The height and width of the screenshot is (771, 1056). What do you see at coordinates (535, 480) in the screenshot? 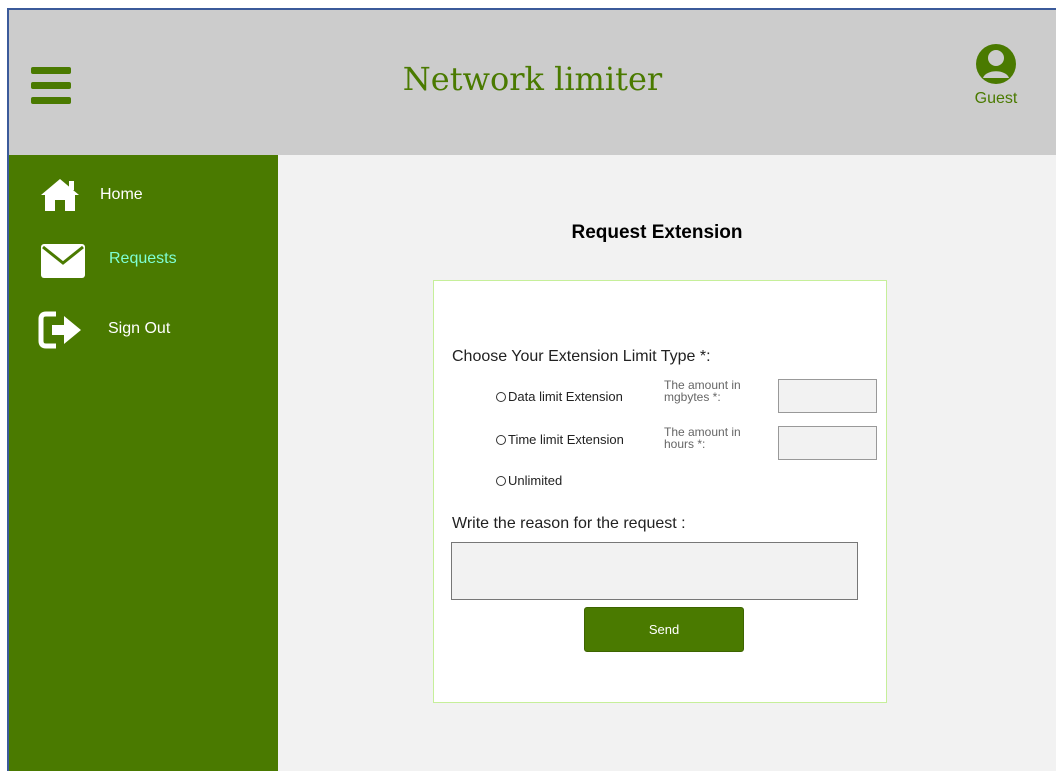
I see `radio-label: Unlimited` at bounding box center [535, 480].